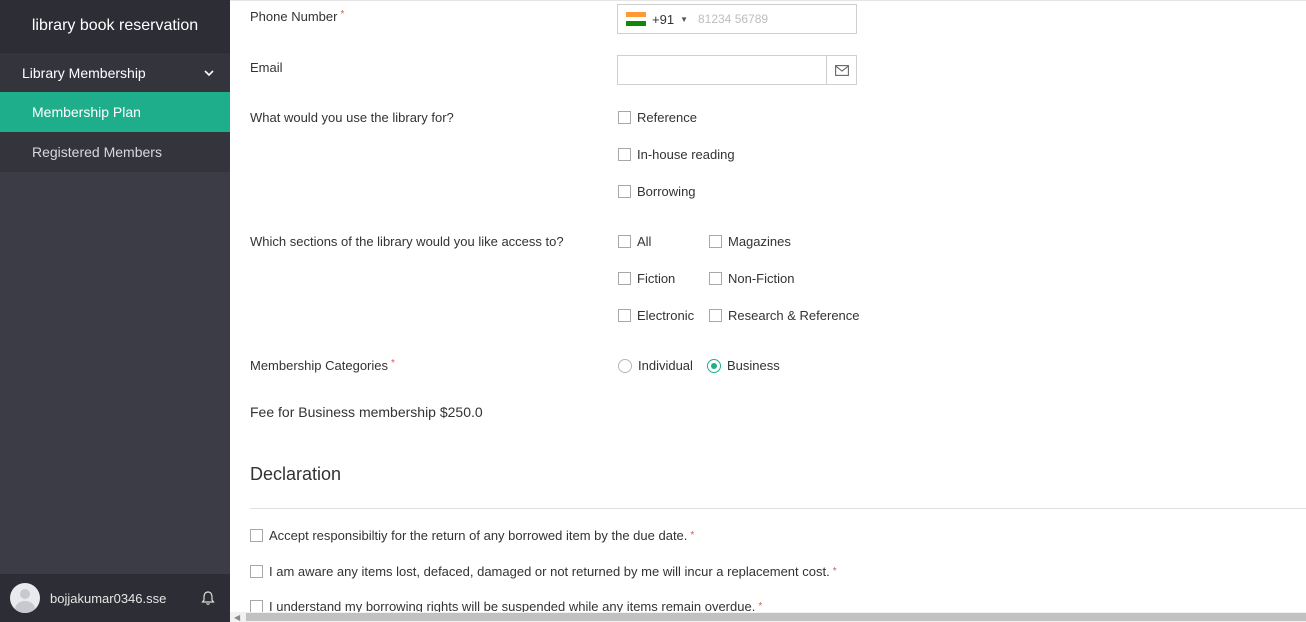 The height and width of the screenshot is (622, 1306). Describe the element at coordinates (625, 365) in the screenshot. I see `radio-circle` at that location.